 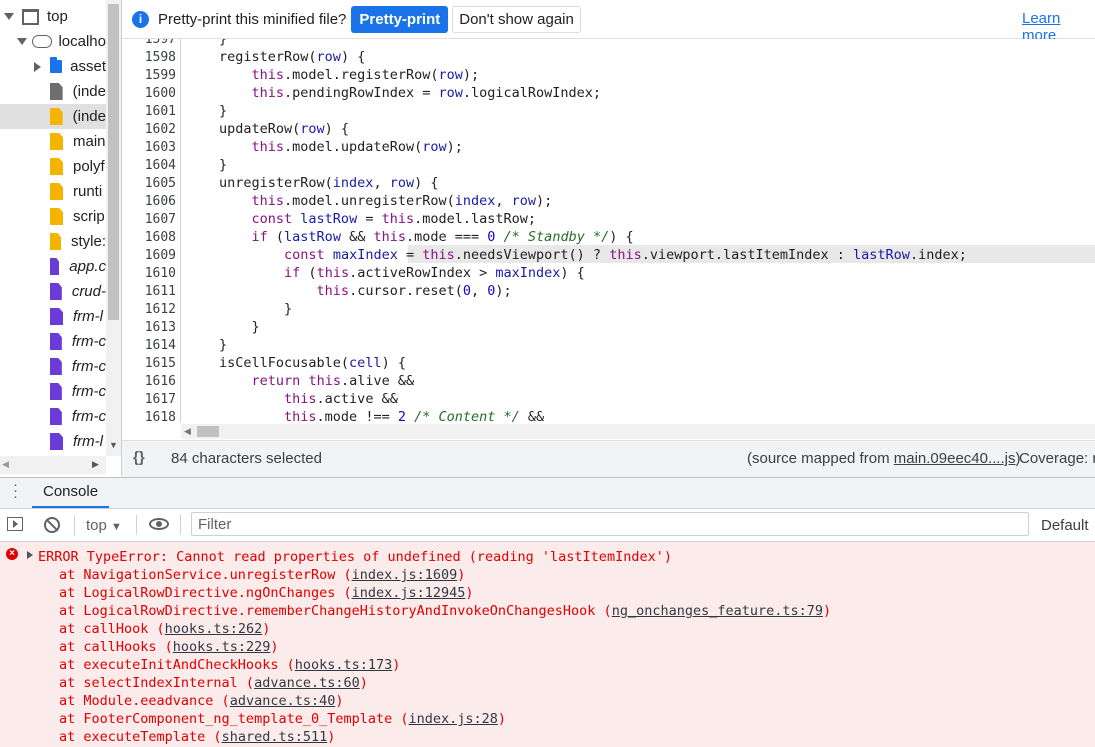 What do you see at coordinates (344, 665) in the screenshot?
I see `stack-frame-link: hooks.ts:173` at bounding box center [344, 665].